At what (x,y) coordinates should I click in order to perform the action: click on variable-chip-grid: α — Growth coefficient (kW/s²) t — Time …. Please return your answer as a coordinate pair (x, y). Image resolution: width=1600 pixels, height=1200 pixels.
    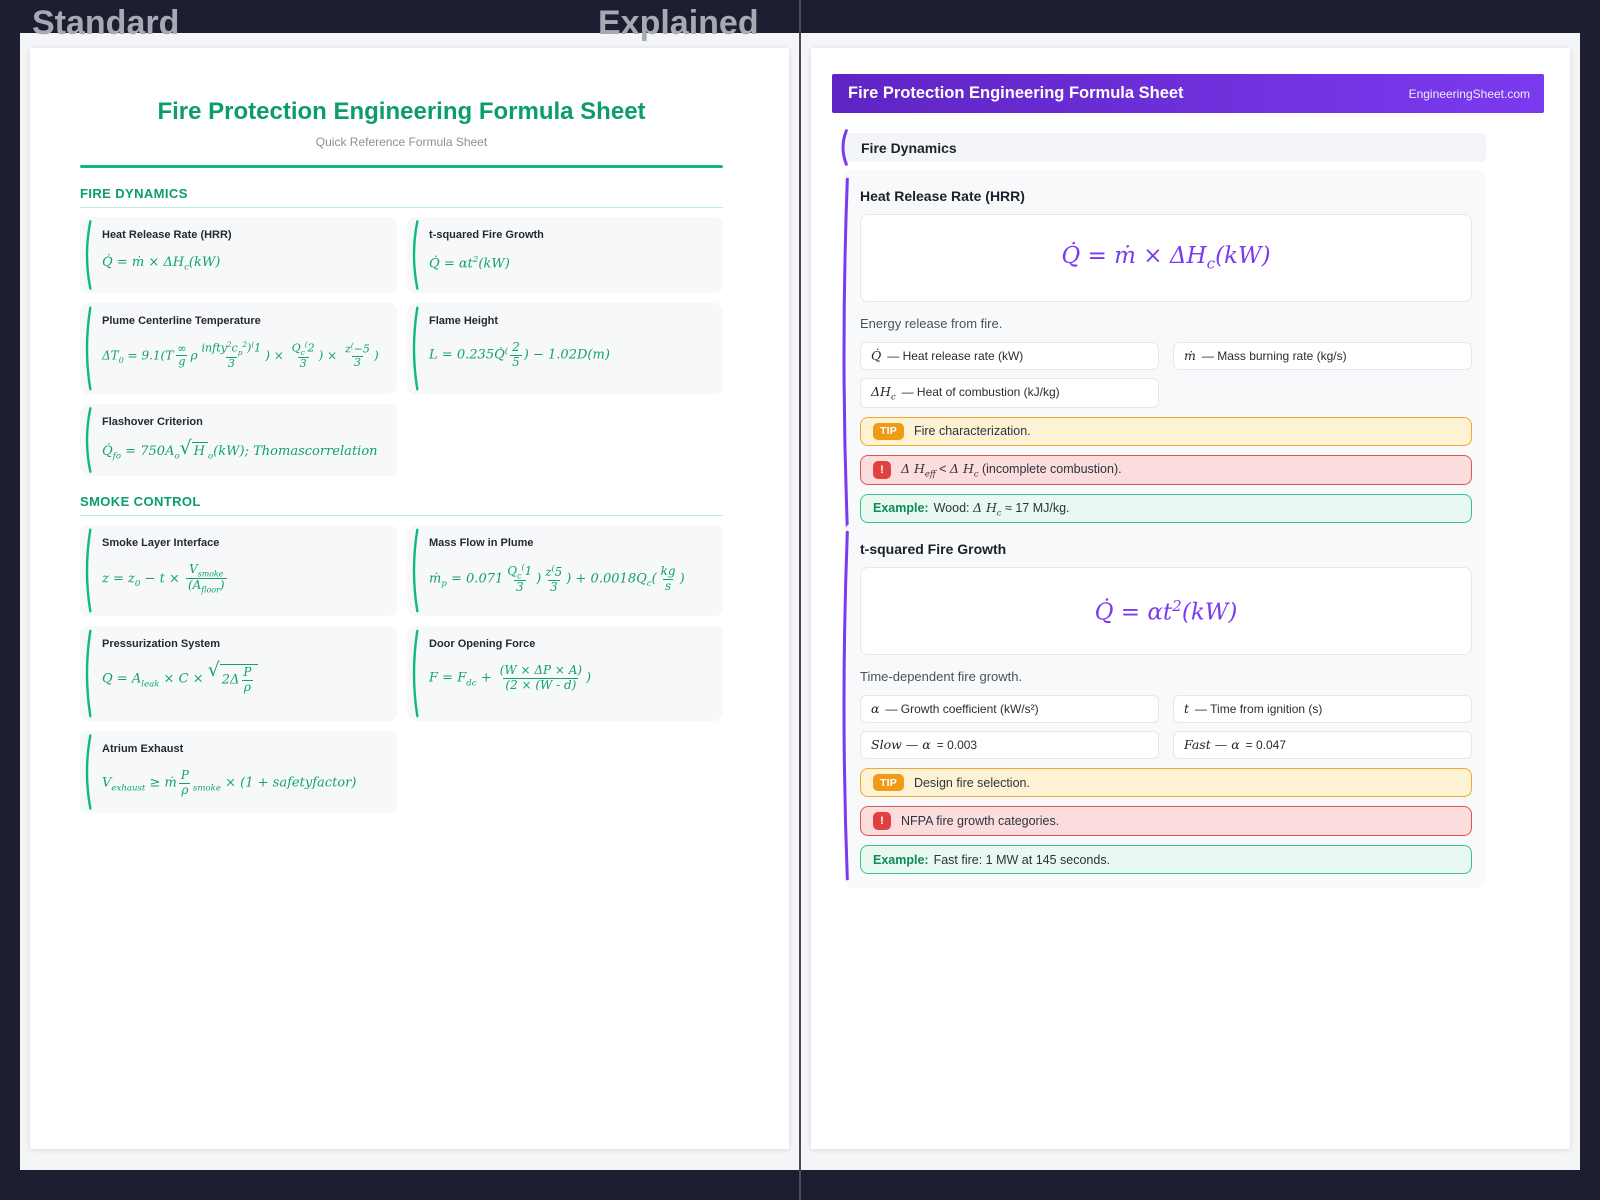
    Looking at the image, I should click on (1166, 727).